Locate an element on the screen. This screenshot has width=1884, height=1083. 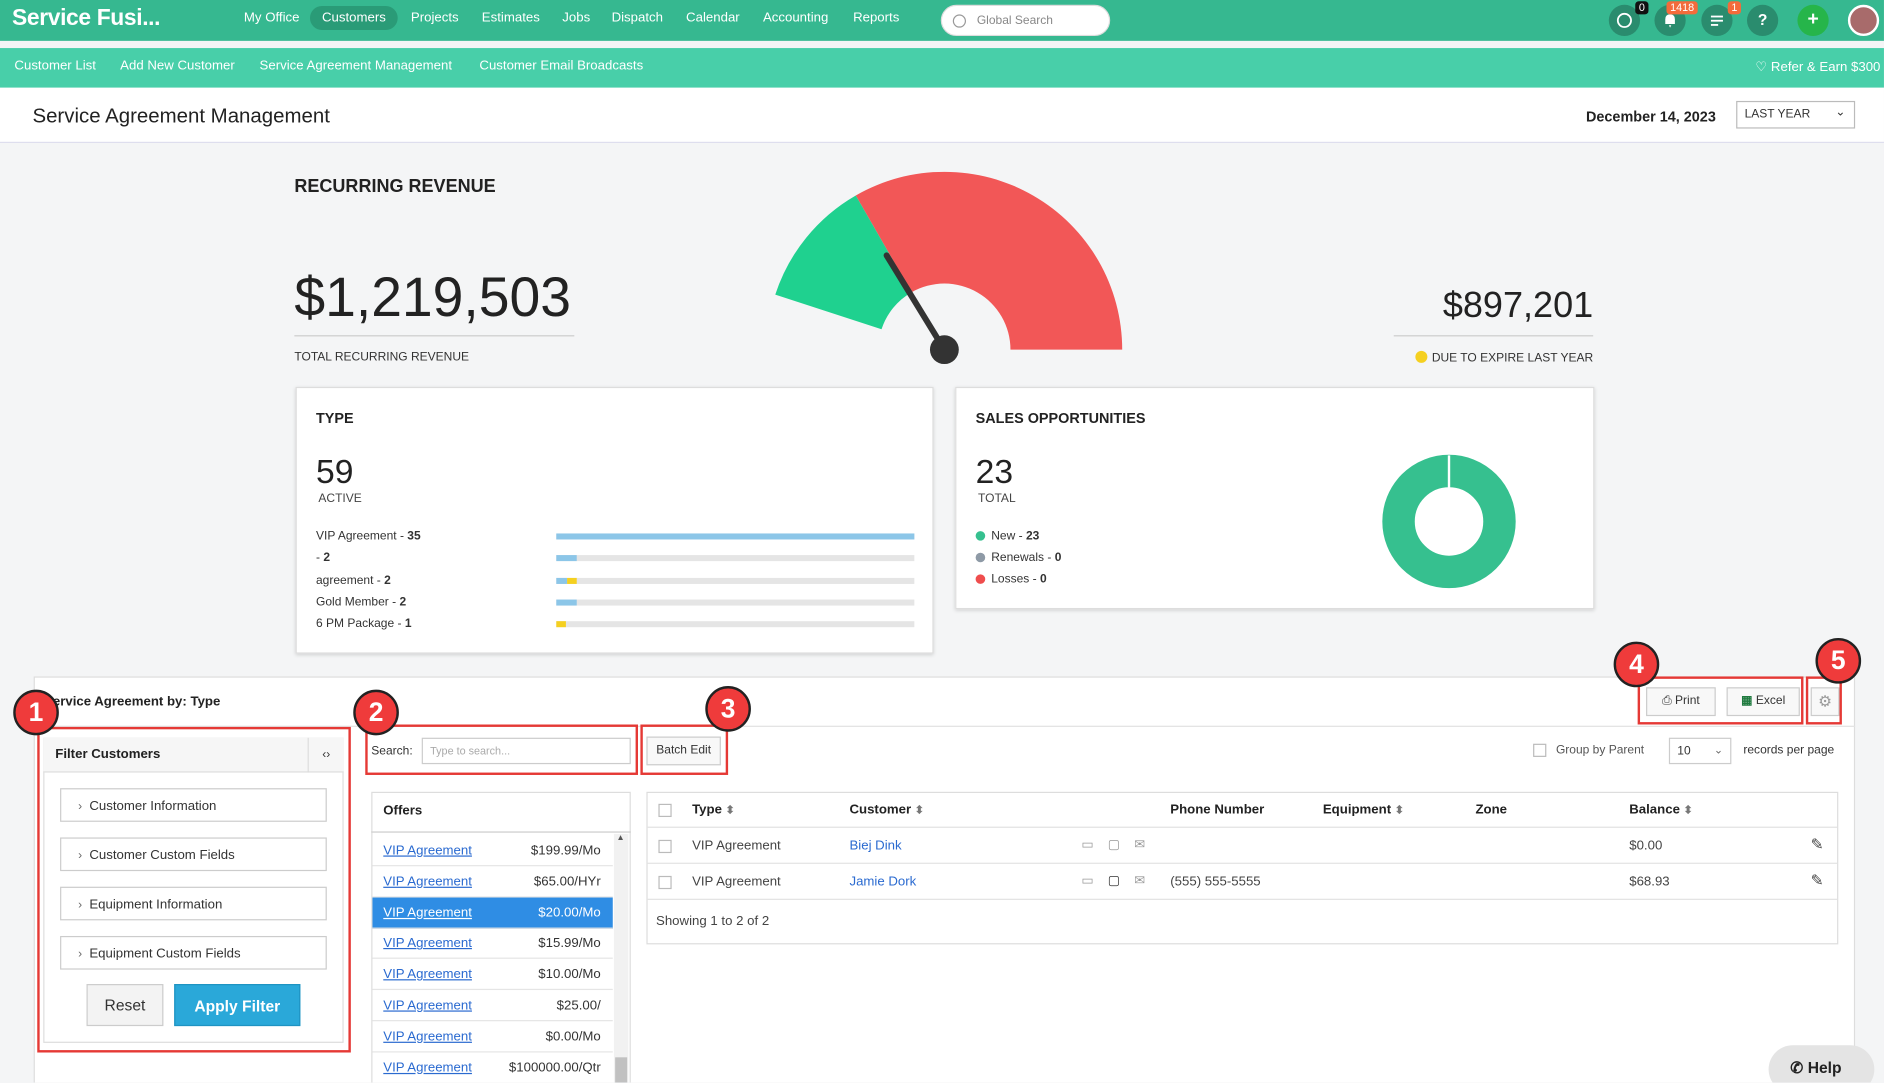
nav-estimates: Estimates is located at coordinates (511, 18).